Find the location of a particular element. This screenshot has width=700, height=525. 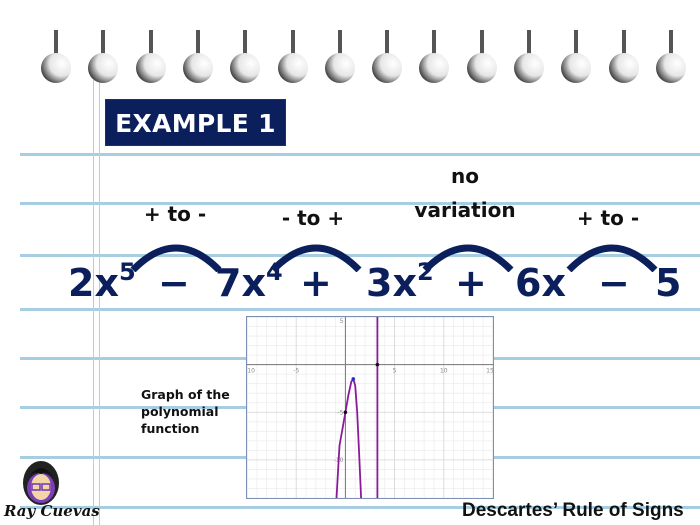

grid-major is located at coordinates (370, 407).